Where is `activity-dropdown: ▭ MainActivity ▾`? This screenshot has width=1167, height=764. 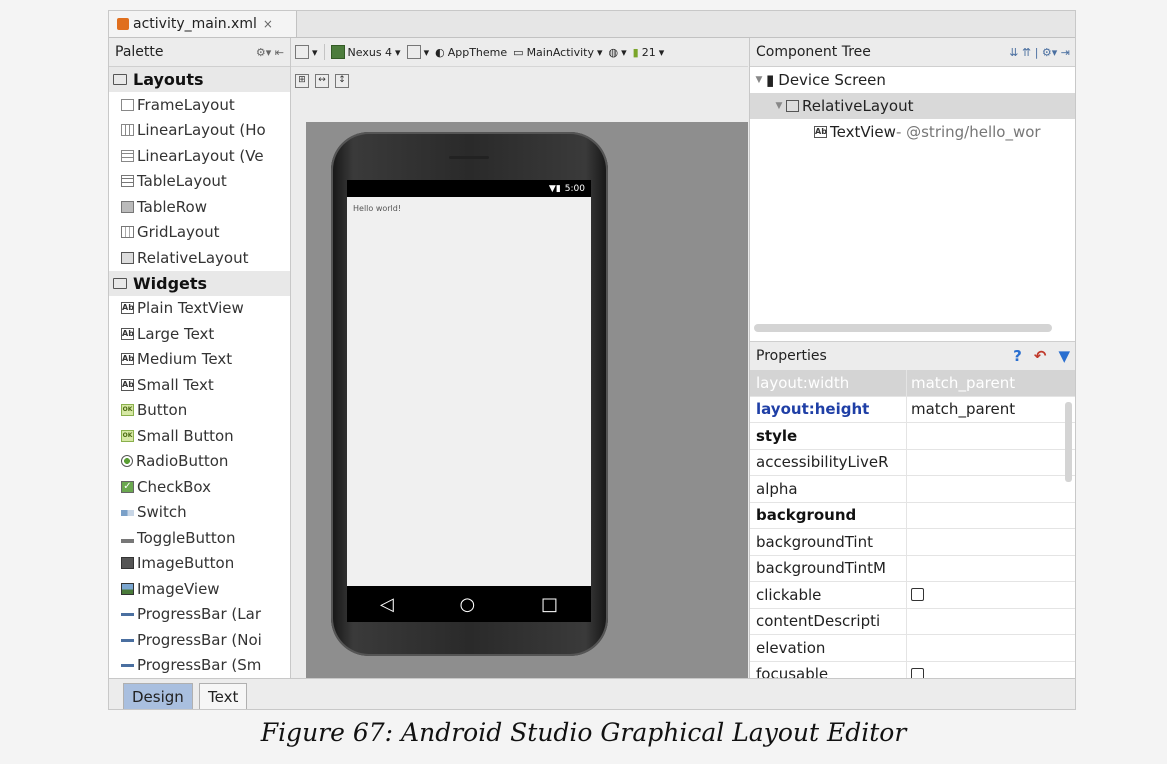
activity-dropdown: ▭ MainActivity ▾ is located at coordinates (557, 52).